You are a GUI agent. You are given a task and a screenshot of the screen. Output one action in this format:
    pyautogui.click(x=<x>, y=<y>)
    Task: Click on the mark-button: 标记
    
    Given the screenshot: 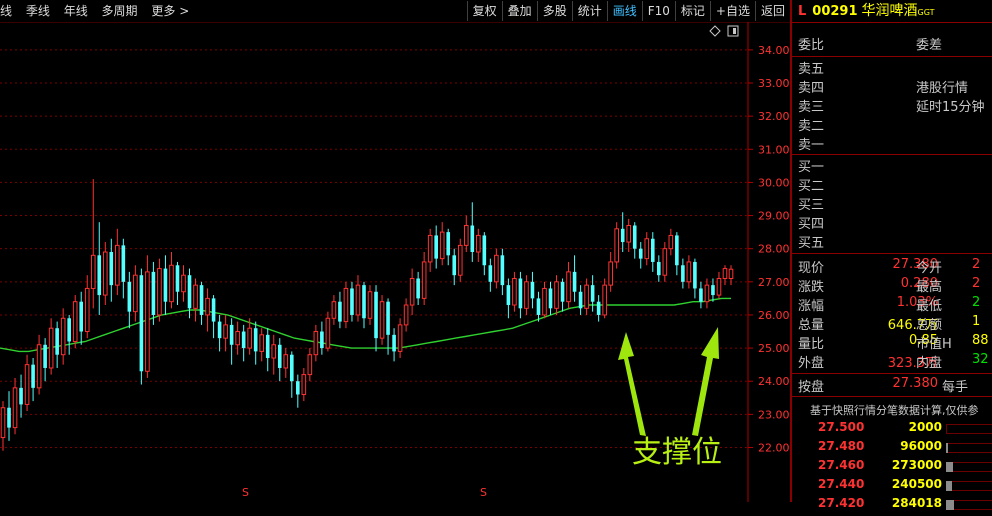 What is the action you would take?
    pyautogui.click(x=692, y=11)
    